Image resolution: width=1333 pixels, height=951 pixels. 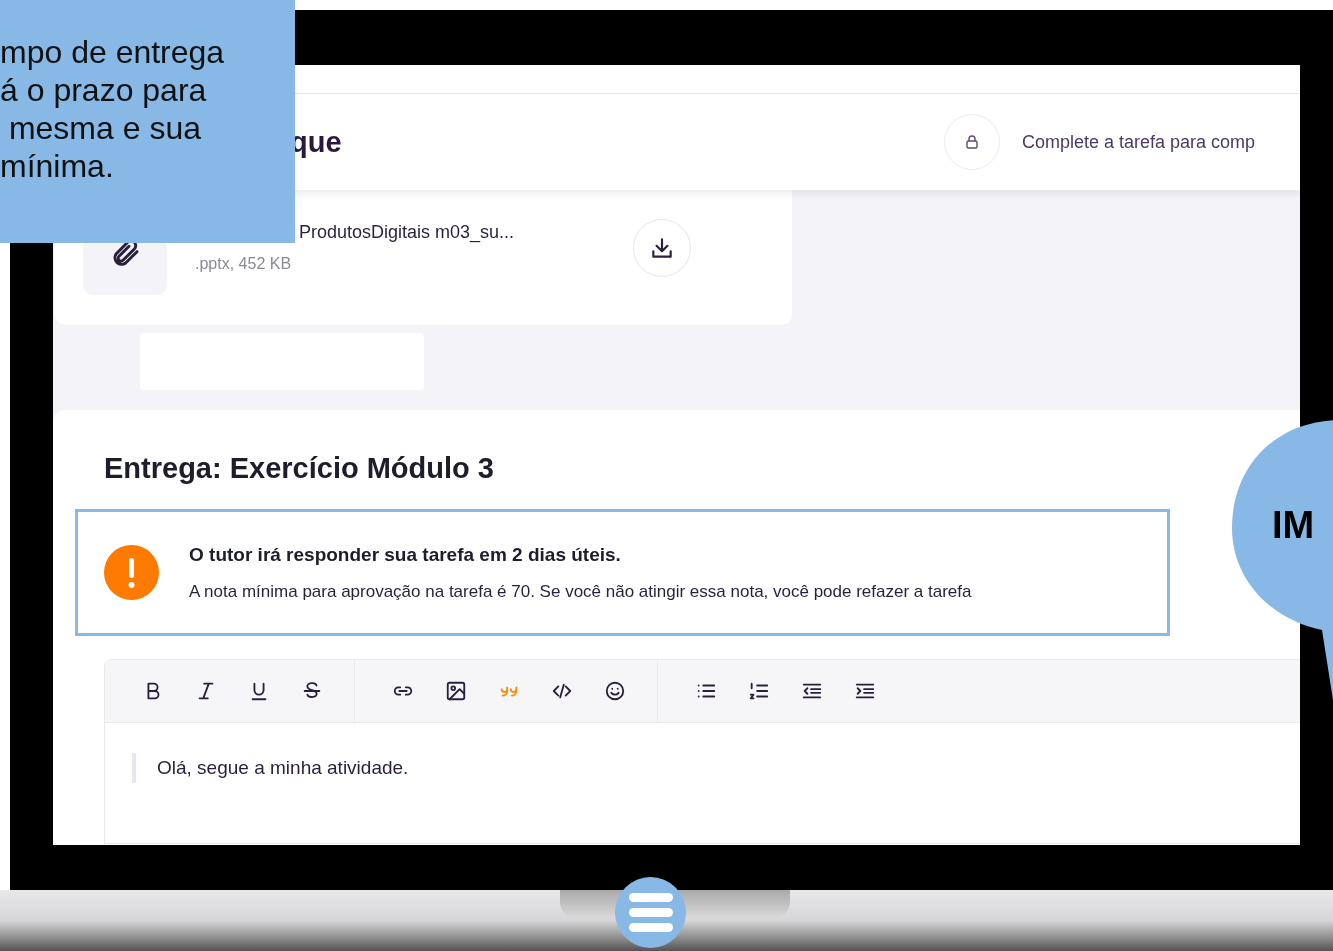 What do you see at coordinates (494, 768) in the screenshot?
I see `answer-field: Olá, segue a minha atividade.` at bounding box center [494, 768].